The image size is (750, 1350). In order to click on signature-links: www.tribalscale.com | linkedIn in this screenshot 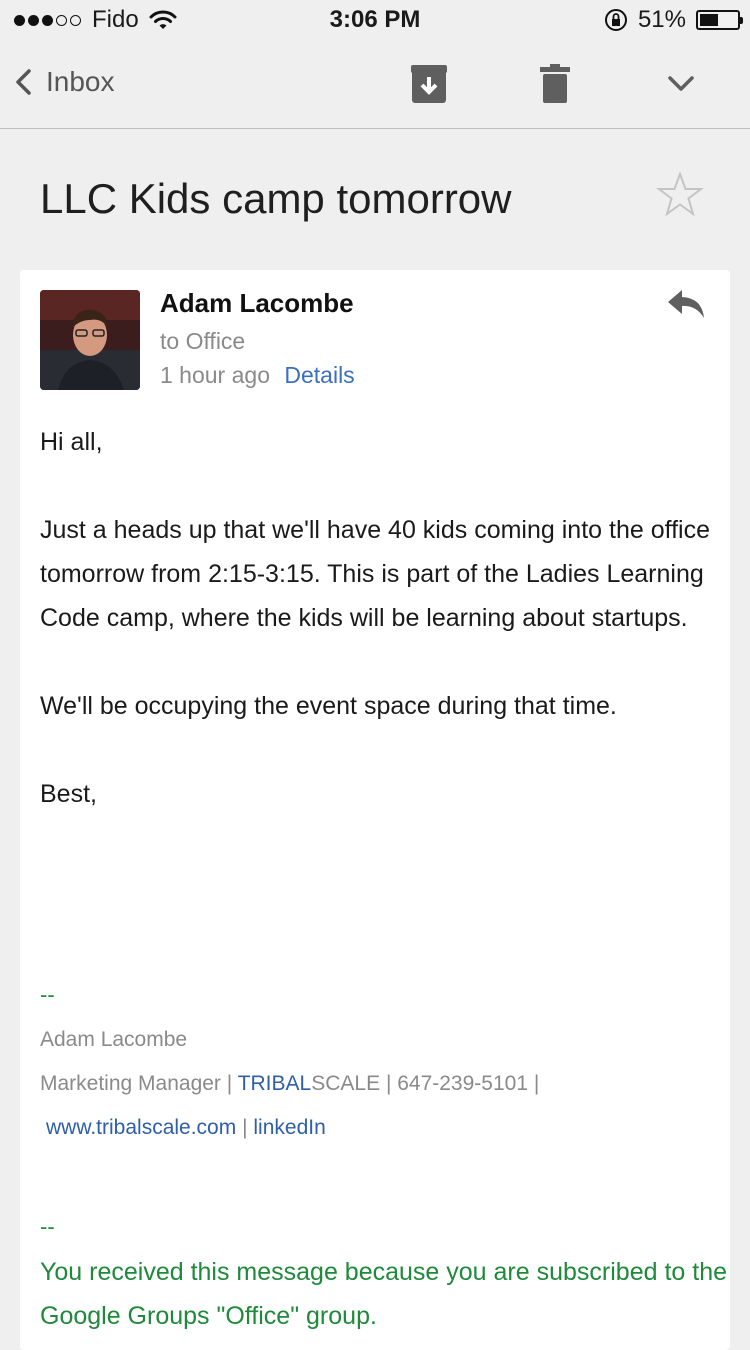, I will do `click(186, 1128)`.